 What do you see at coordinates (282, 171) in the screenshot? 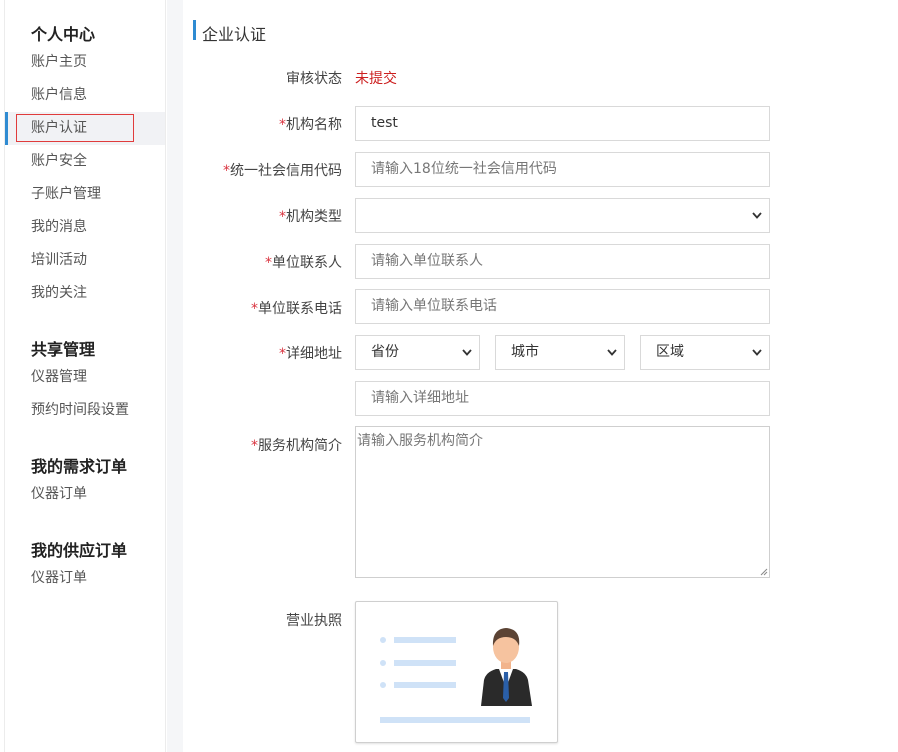
I see `credit-code-label: *统一社会信用代码` at bounding box center [282, 171].